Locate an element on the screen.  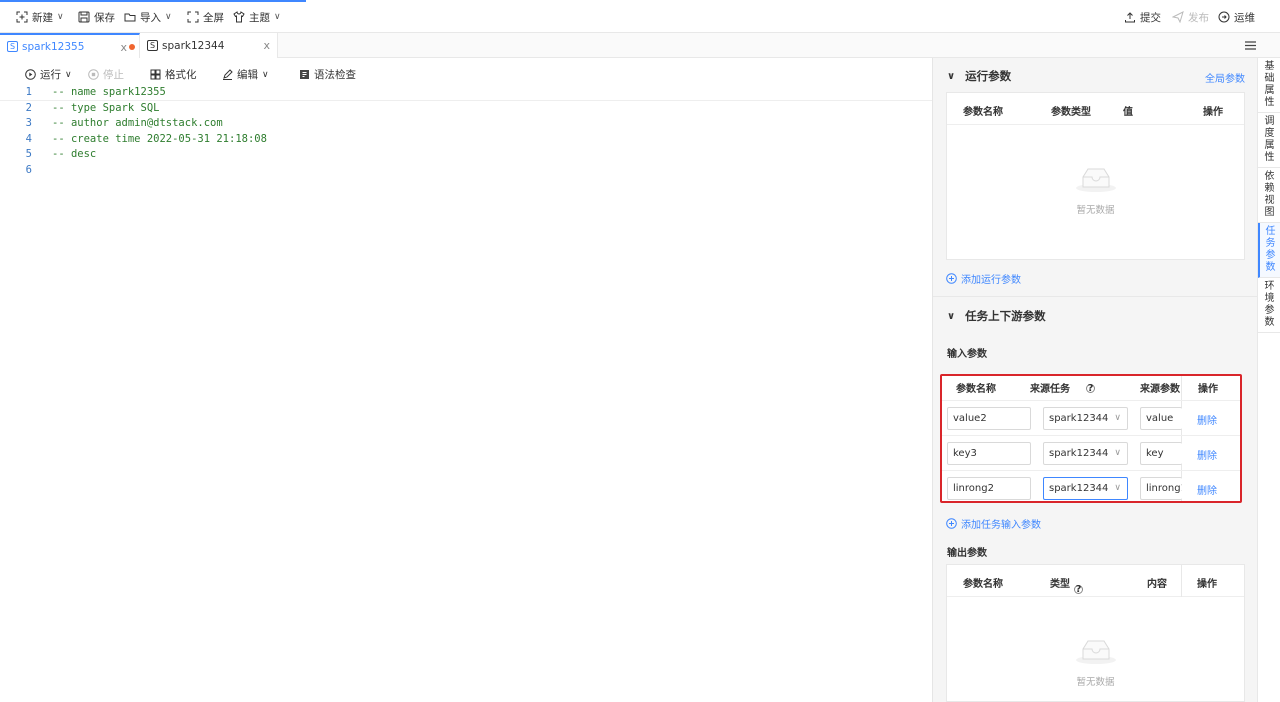
menu-icon is located at coordinates (1250, 45).